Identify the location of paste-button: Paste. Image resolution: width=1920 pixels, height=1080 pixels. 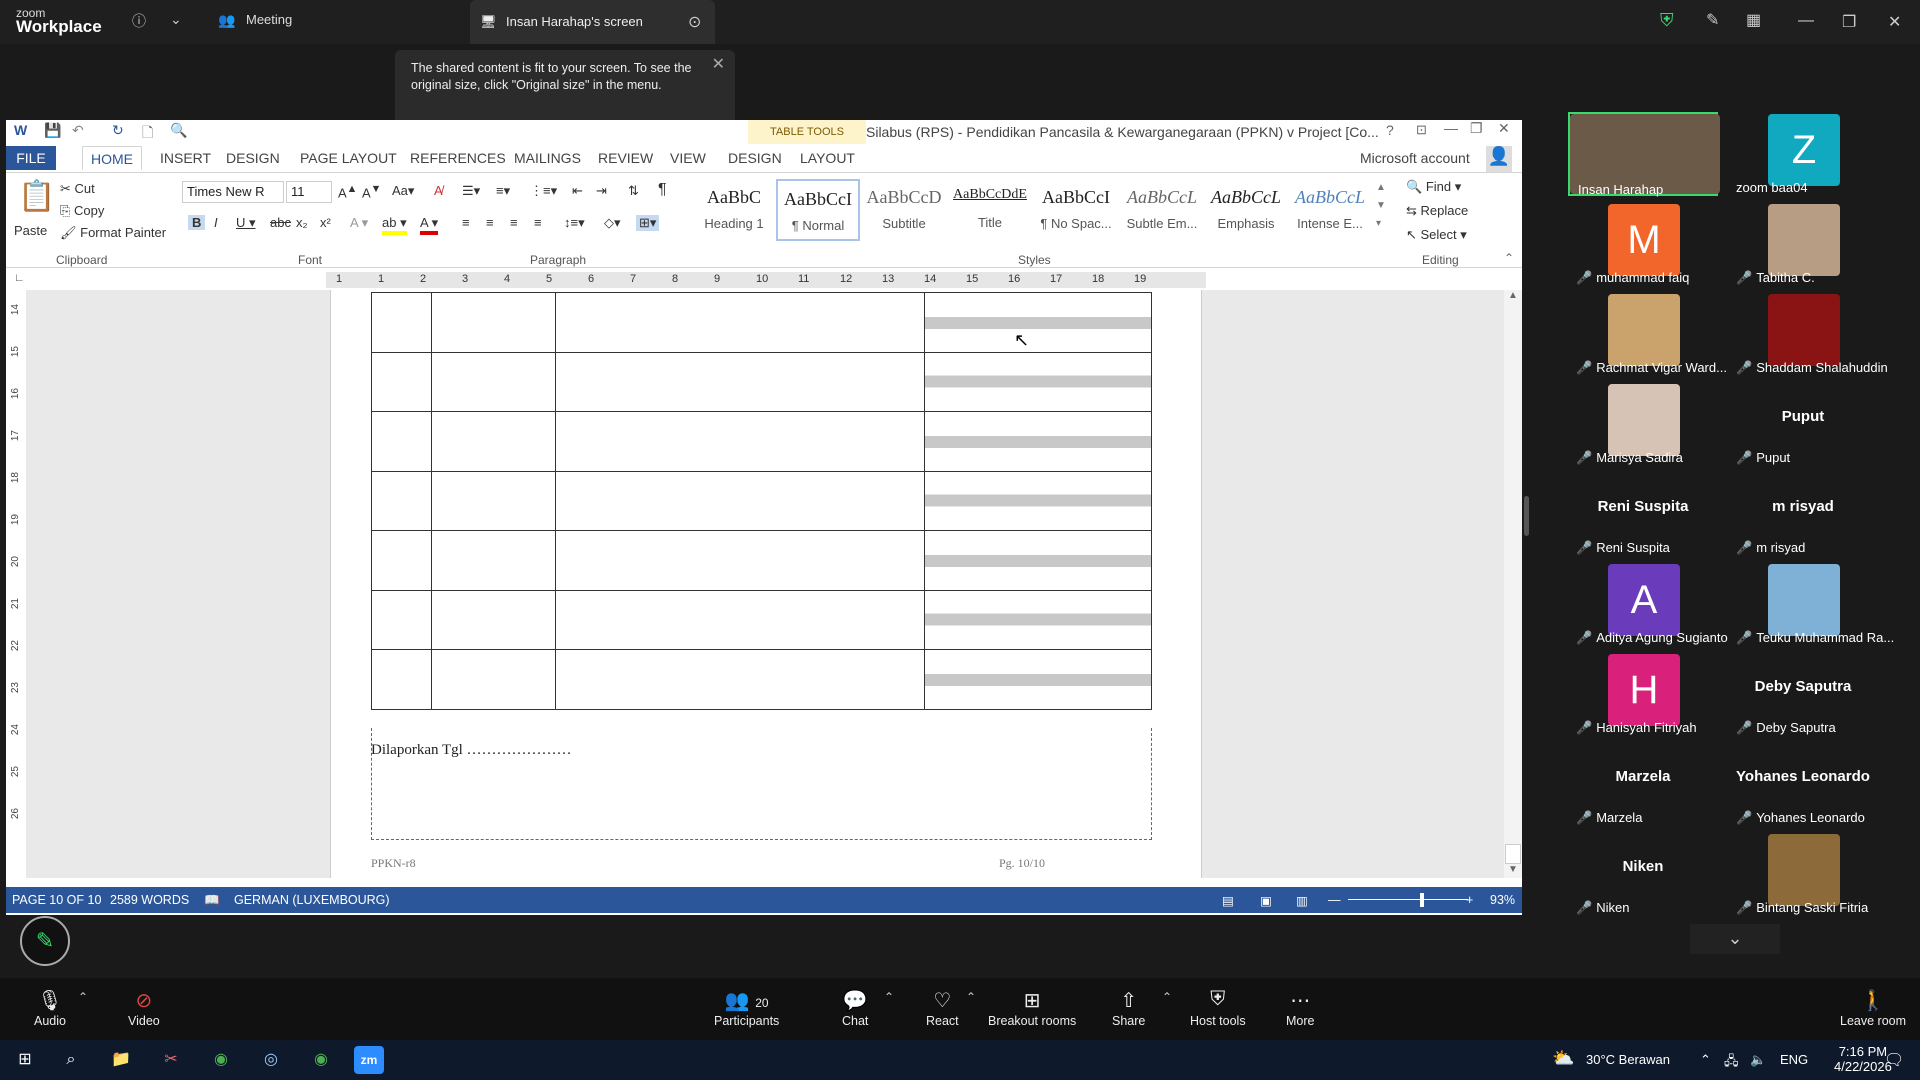
(30, 230).